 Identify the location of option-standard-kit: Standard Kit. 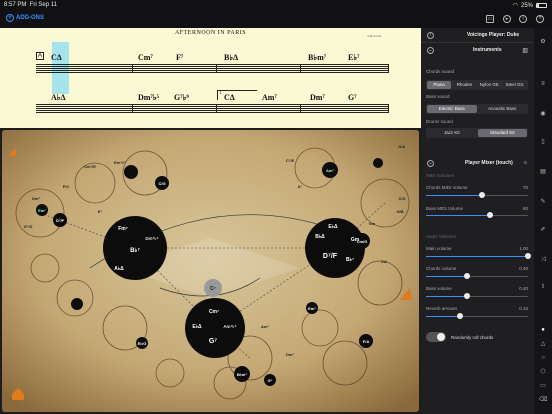
(502, 133).